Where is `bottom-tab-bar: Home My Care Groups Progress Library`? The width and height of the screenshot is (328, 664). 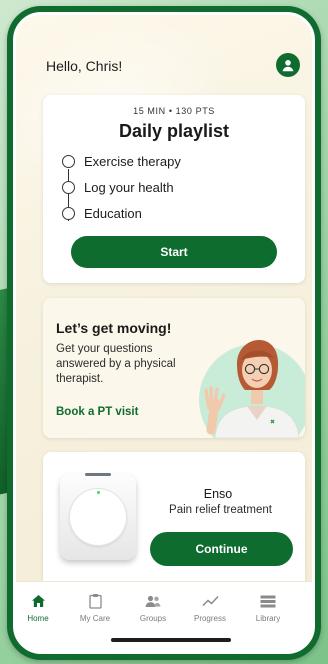 bottom-tab-bar: Home My Care Groups Progress Library is located at coordinates (164, 616).